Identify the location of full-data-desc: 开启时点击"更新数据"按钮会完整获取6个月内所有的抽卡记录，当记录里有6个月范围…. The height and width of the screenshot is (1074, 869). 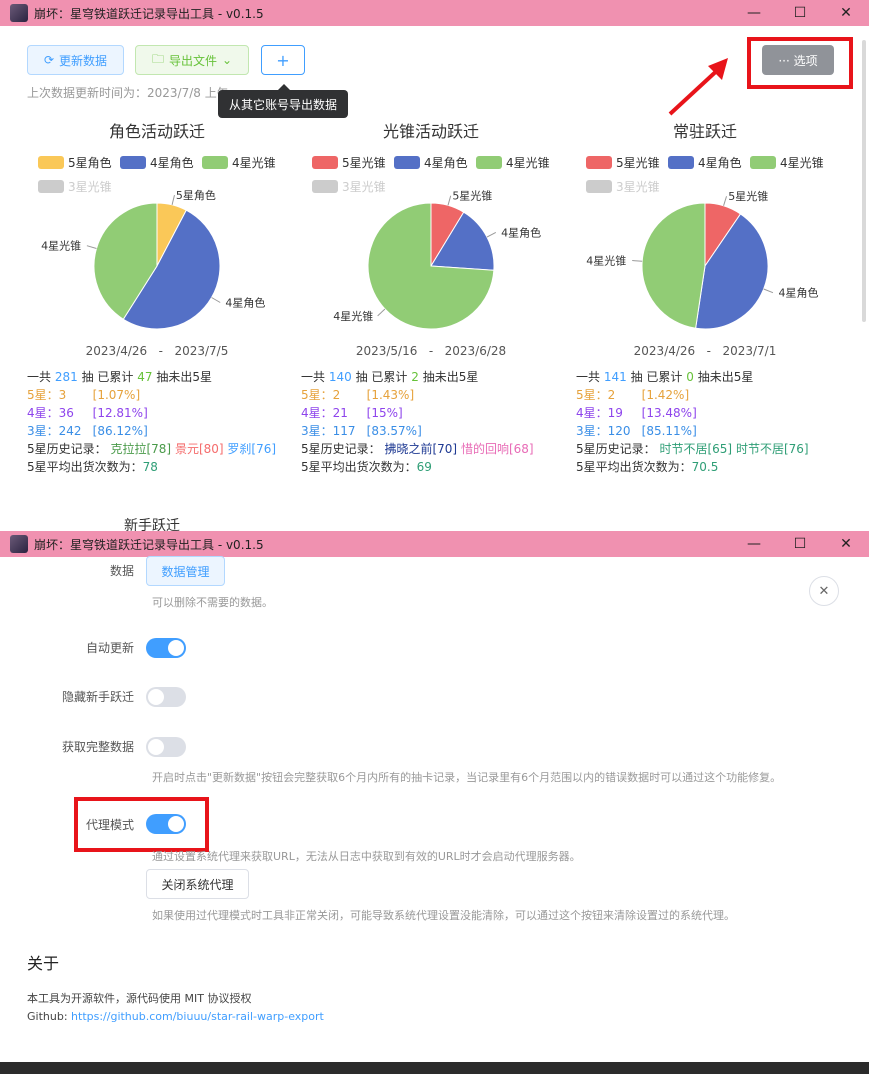
(467, 777).